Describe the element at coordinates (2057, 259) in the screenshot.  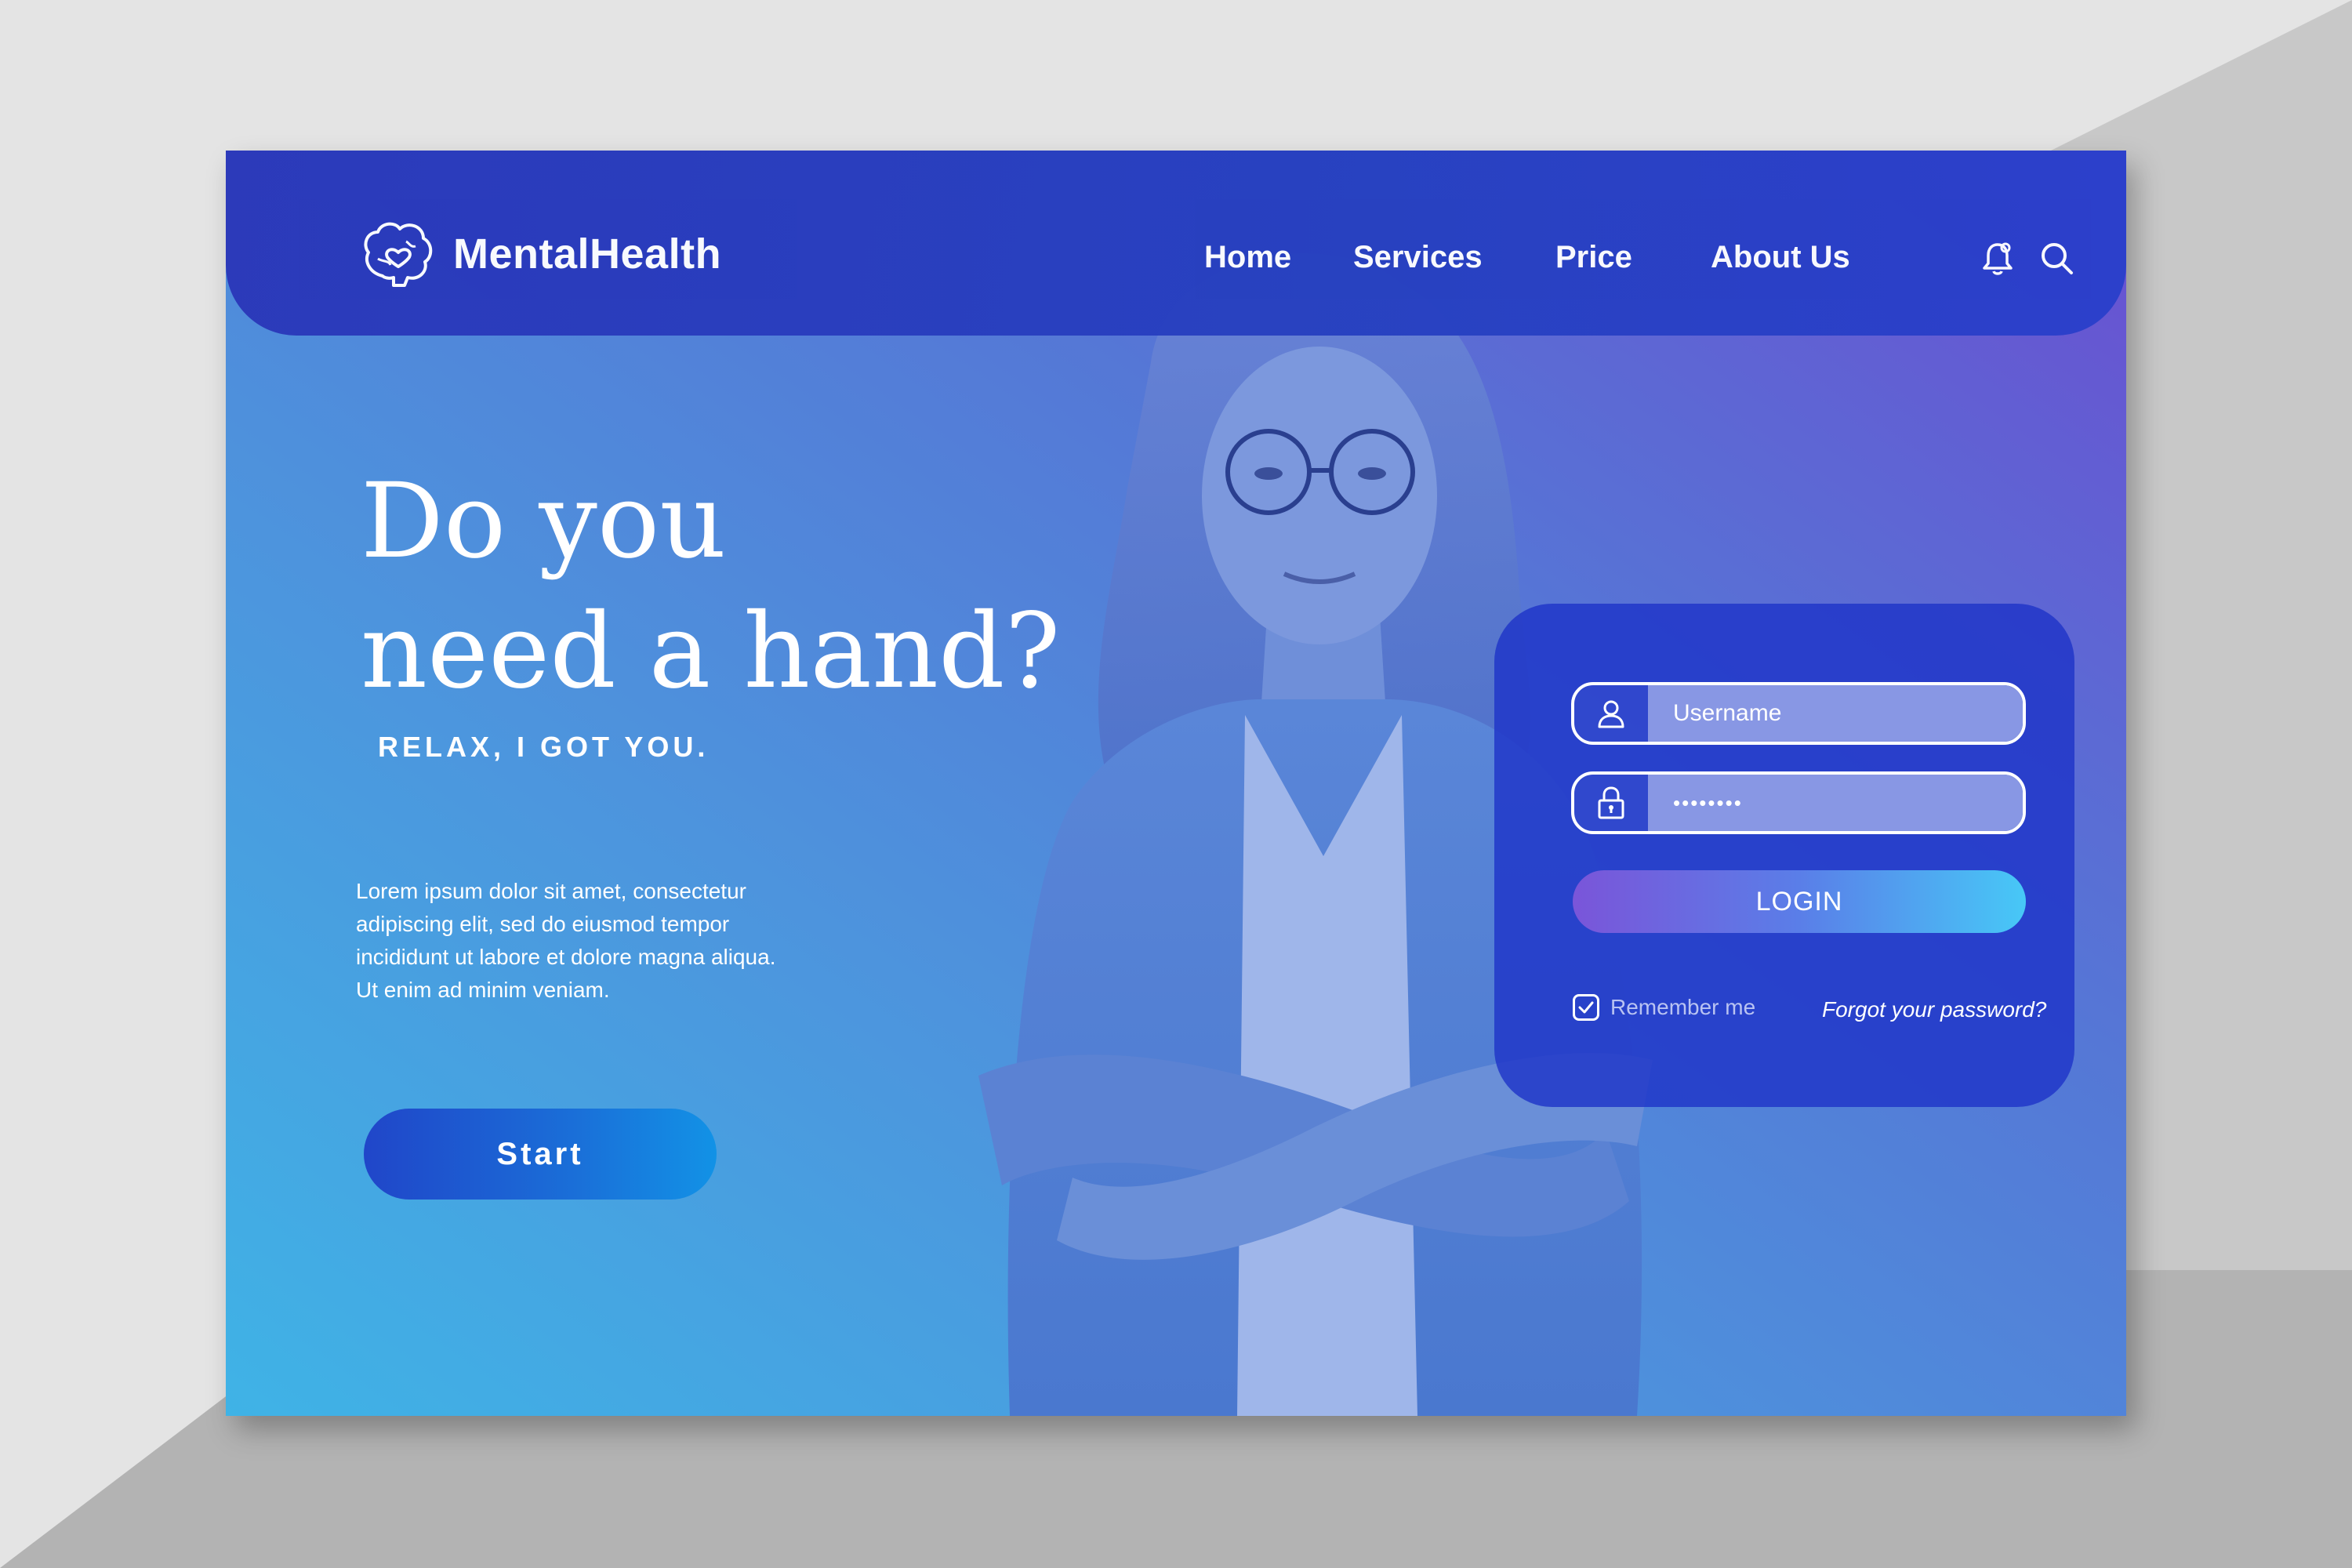
I see `search-icon` at that location.